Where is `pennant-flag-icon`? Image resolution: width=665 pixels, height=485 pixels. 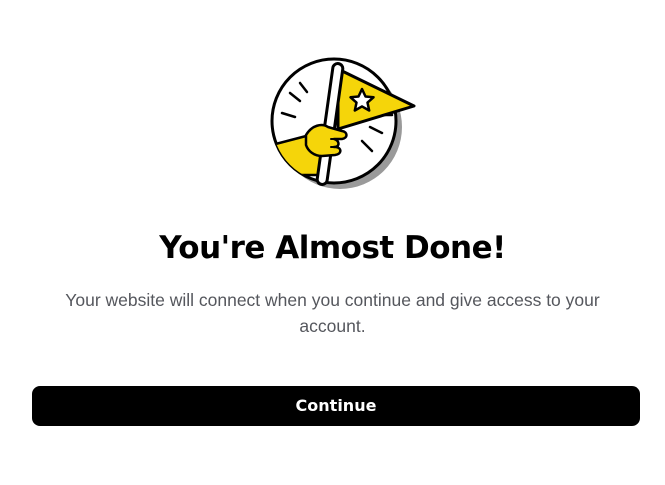 pennant-flag-icon is located at coordinates (343, 123).